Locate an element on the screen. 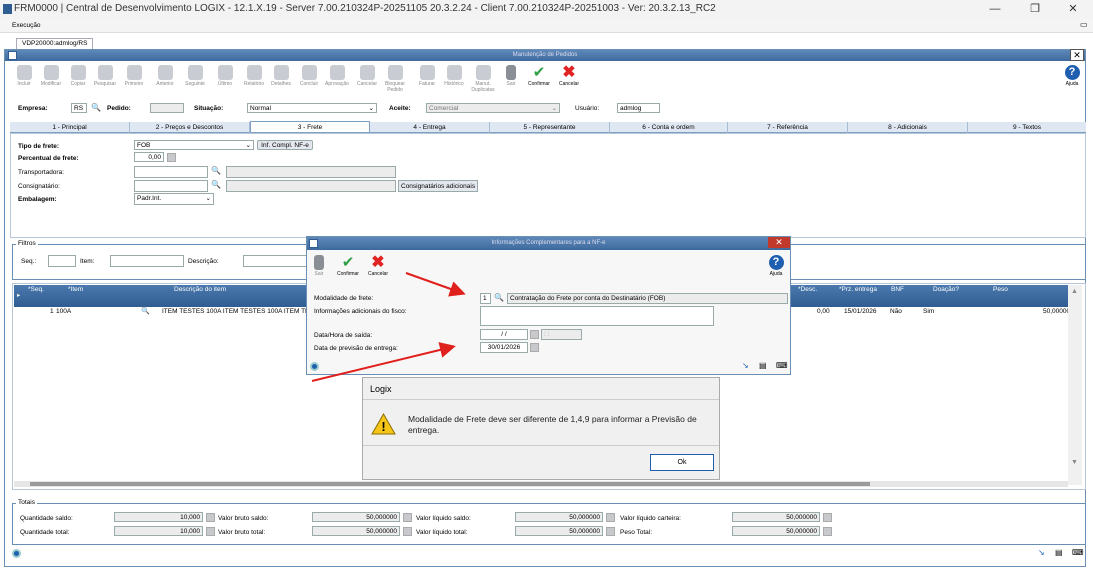 The height and width of the screenshot is (569, 1093). col-peso: Peso is located at coordinates (1000, 289).